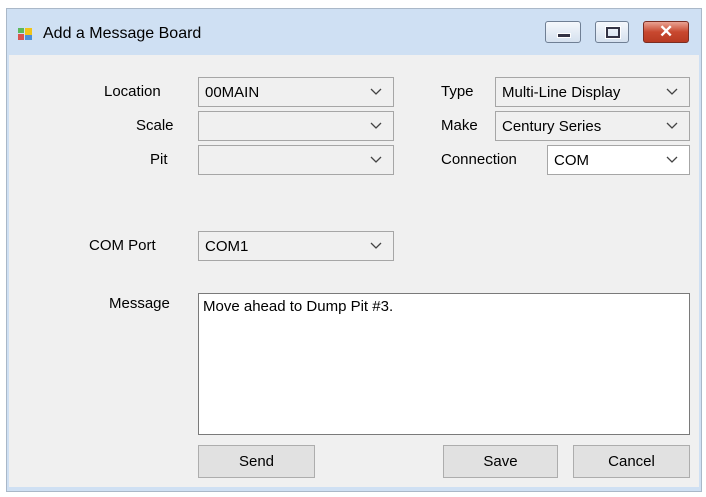 The height and width of the screenshot is (497, 706). What do you see at coordinates (564, 35) in the screenshot?
I see `minimize-icon` at bounding box center [564, 35].